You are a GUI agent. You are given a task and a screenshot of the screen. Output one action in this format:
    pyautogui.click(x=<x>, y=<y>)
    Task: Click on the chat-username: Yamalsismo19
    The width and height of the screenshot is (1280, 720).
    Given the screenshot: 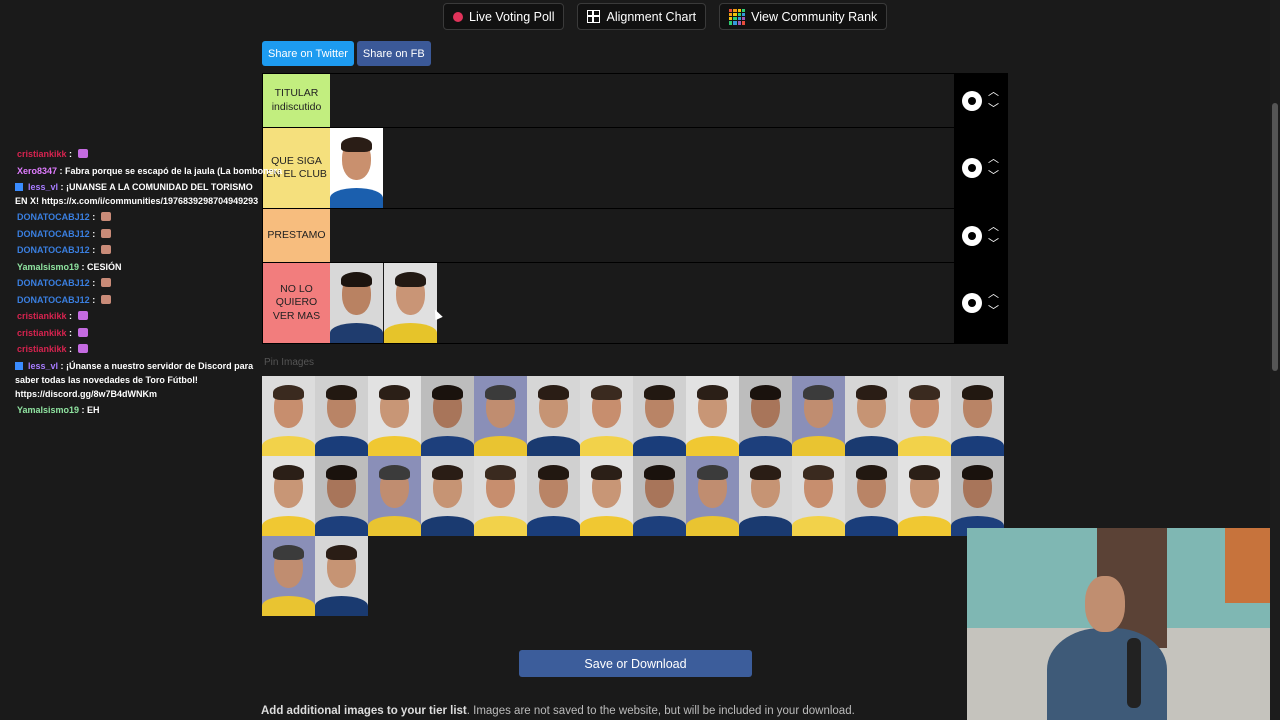 What is the action you would take?
    pyautogui.click(x=48, y=266)
    